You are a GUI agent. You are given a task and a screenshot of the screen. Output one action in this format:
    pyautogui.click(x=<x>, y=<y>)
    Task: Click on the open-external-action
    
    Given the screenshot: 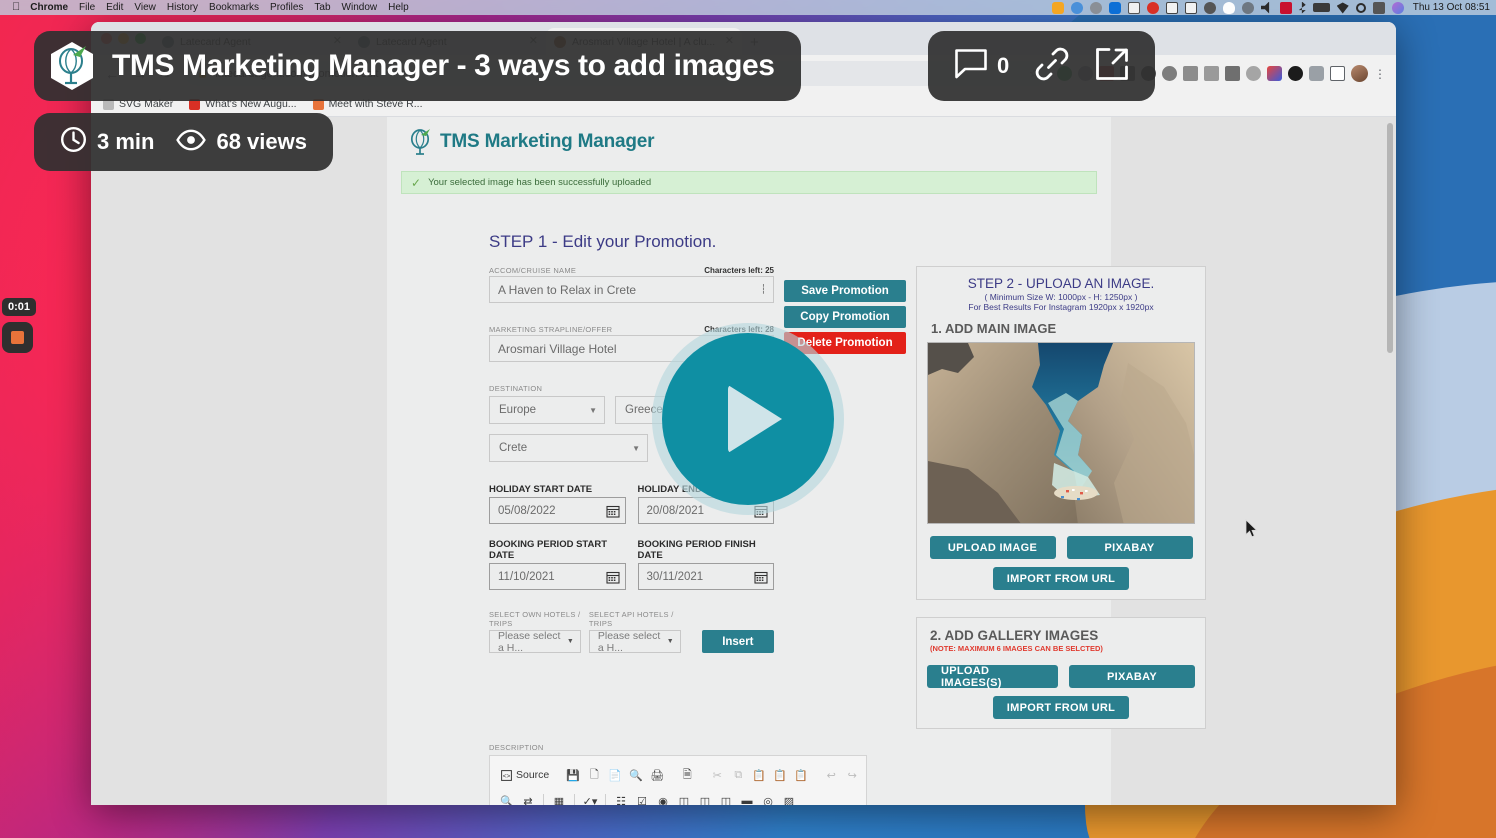 What is the action you would take?
    pyautogui.click(x=1112, y=66)
    